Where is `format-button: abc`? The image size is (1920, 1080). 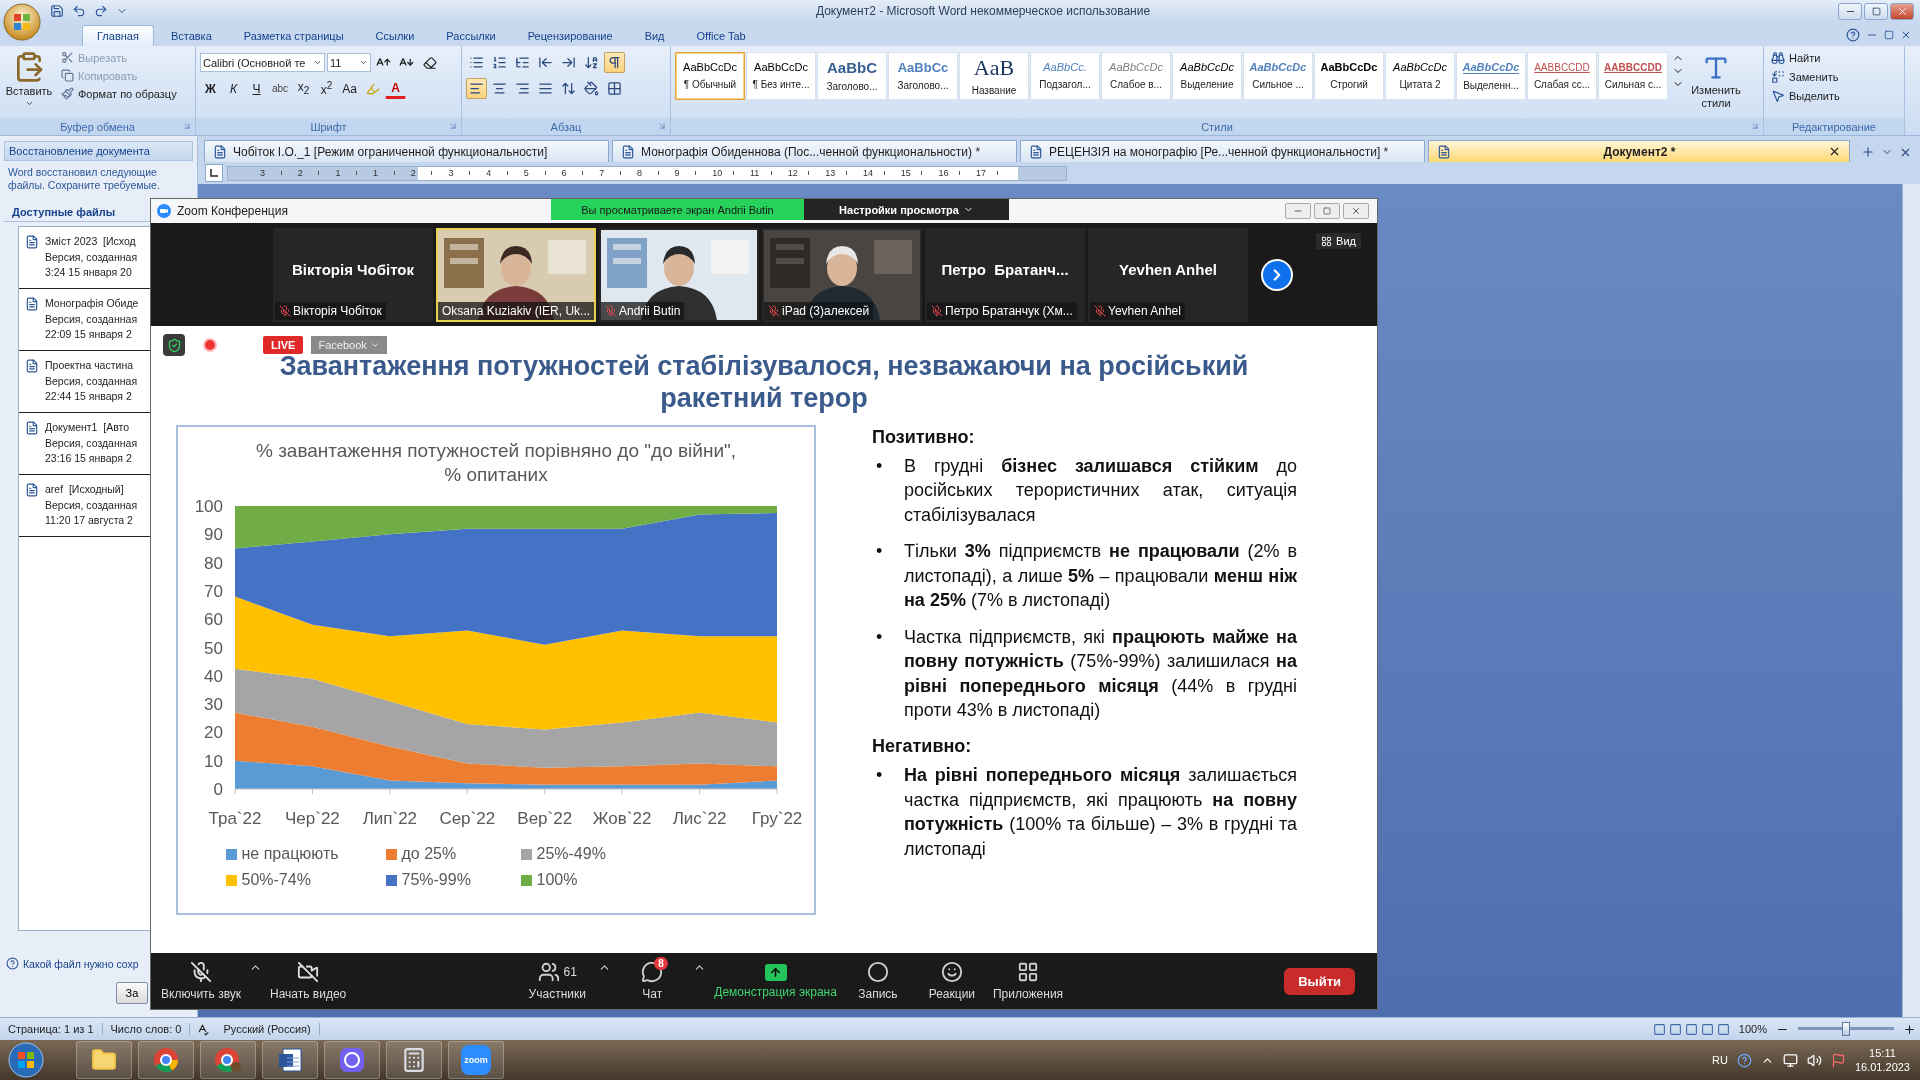 format-button: abc is located at coordinates (280, 88).